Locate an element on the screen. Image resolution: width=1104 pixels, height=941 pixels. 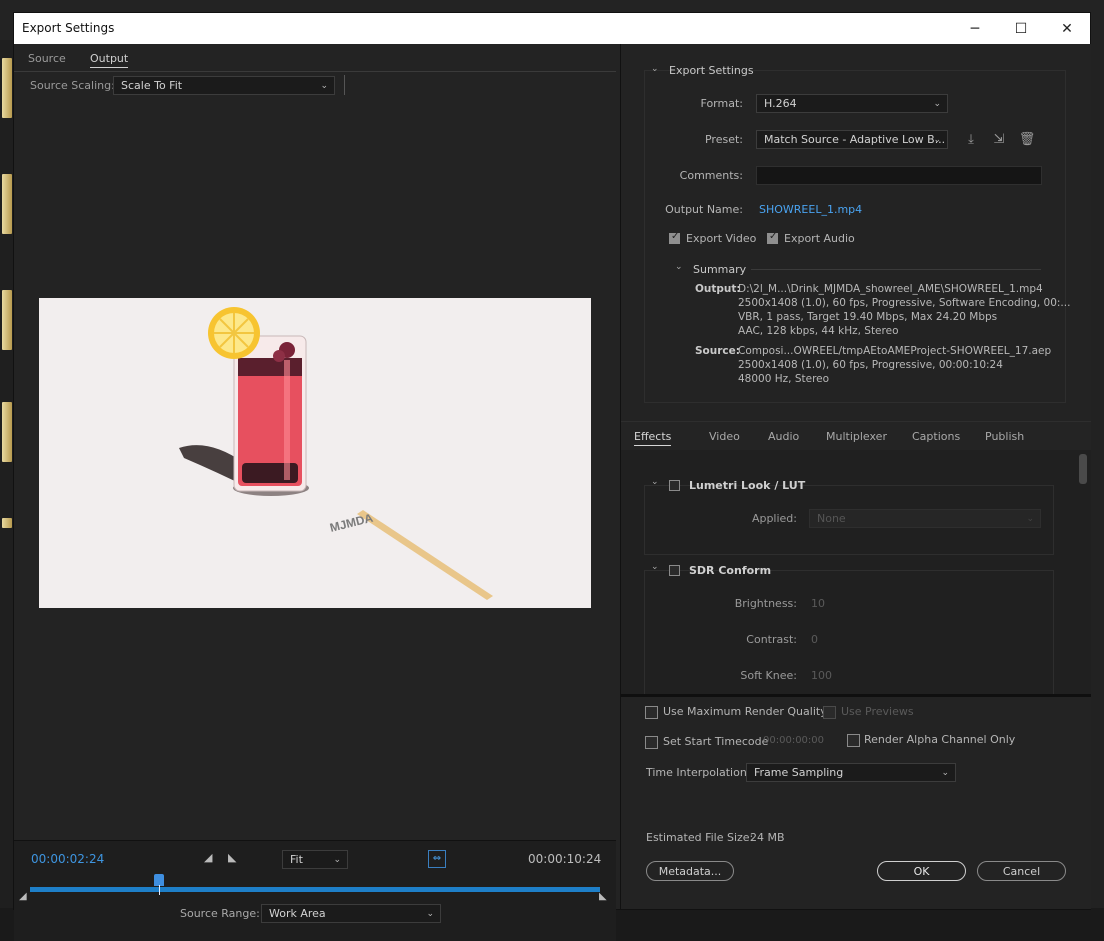
background-right-panel is located at coordinates (1096, 474).